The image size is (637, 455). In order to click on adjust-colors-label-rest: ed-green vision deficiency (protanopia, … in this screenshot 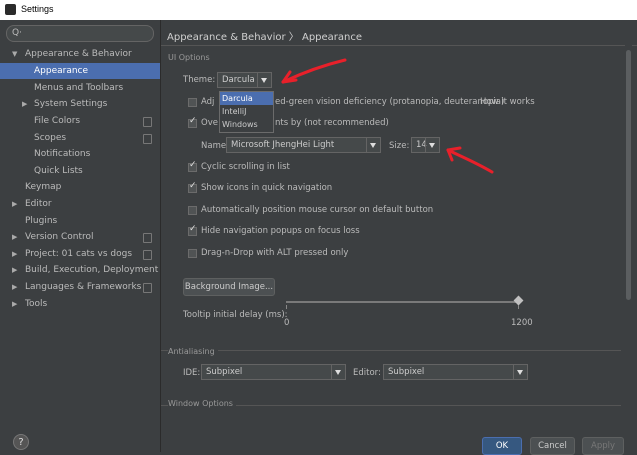, I will do `click(390, 102)`.